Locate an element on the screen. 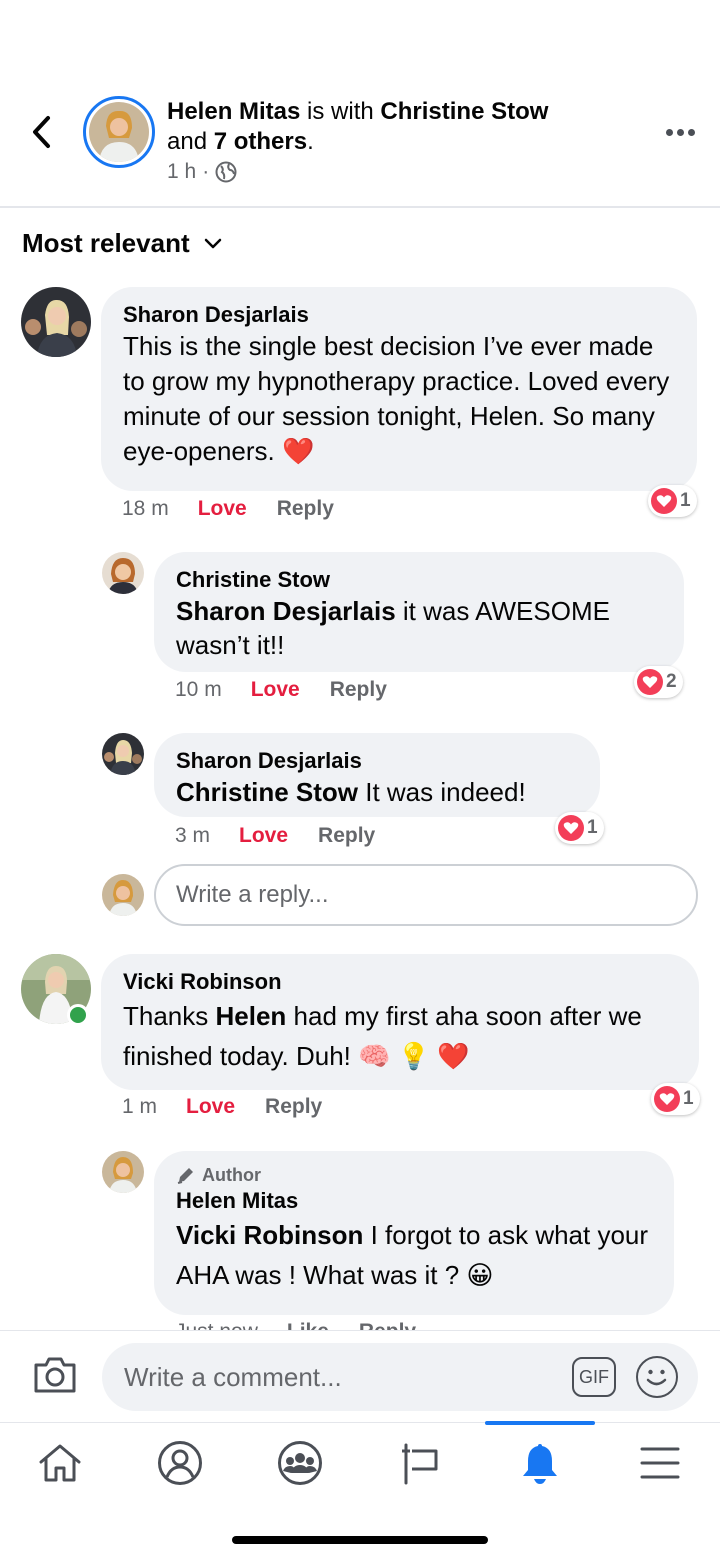 This screenshot has height=1558, width=720. globe-icon is located at coordinates (226, 172).